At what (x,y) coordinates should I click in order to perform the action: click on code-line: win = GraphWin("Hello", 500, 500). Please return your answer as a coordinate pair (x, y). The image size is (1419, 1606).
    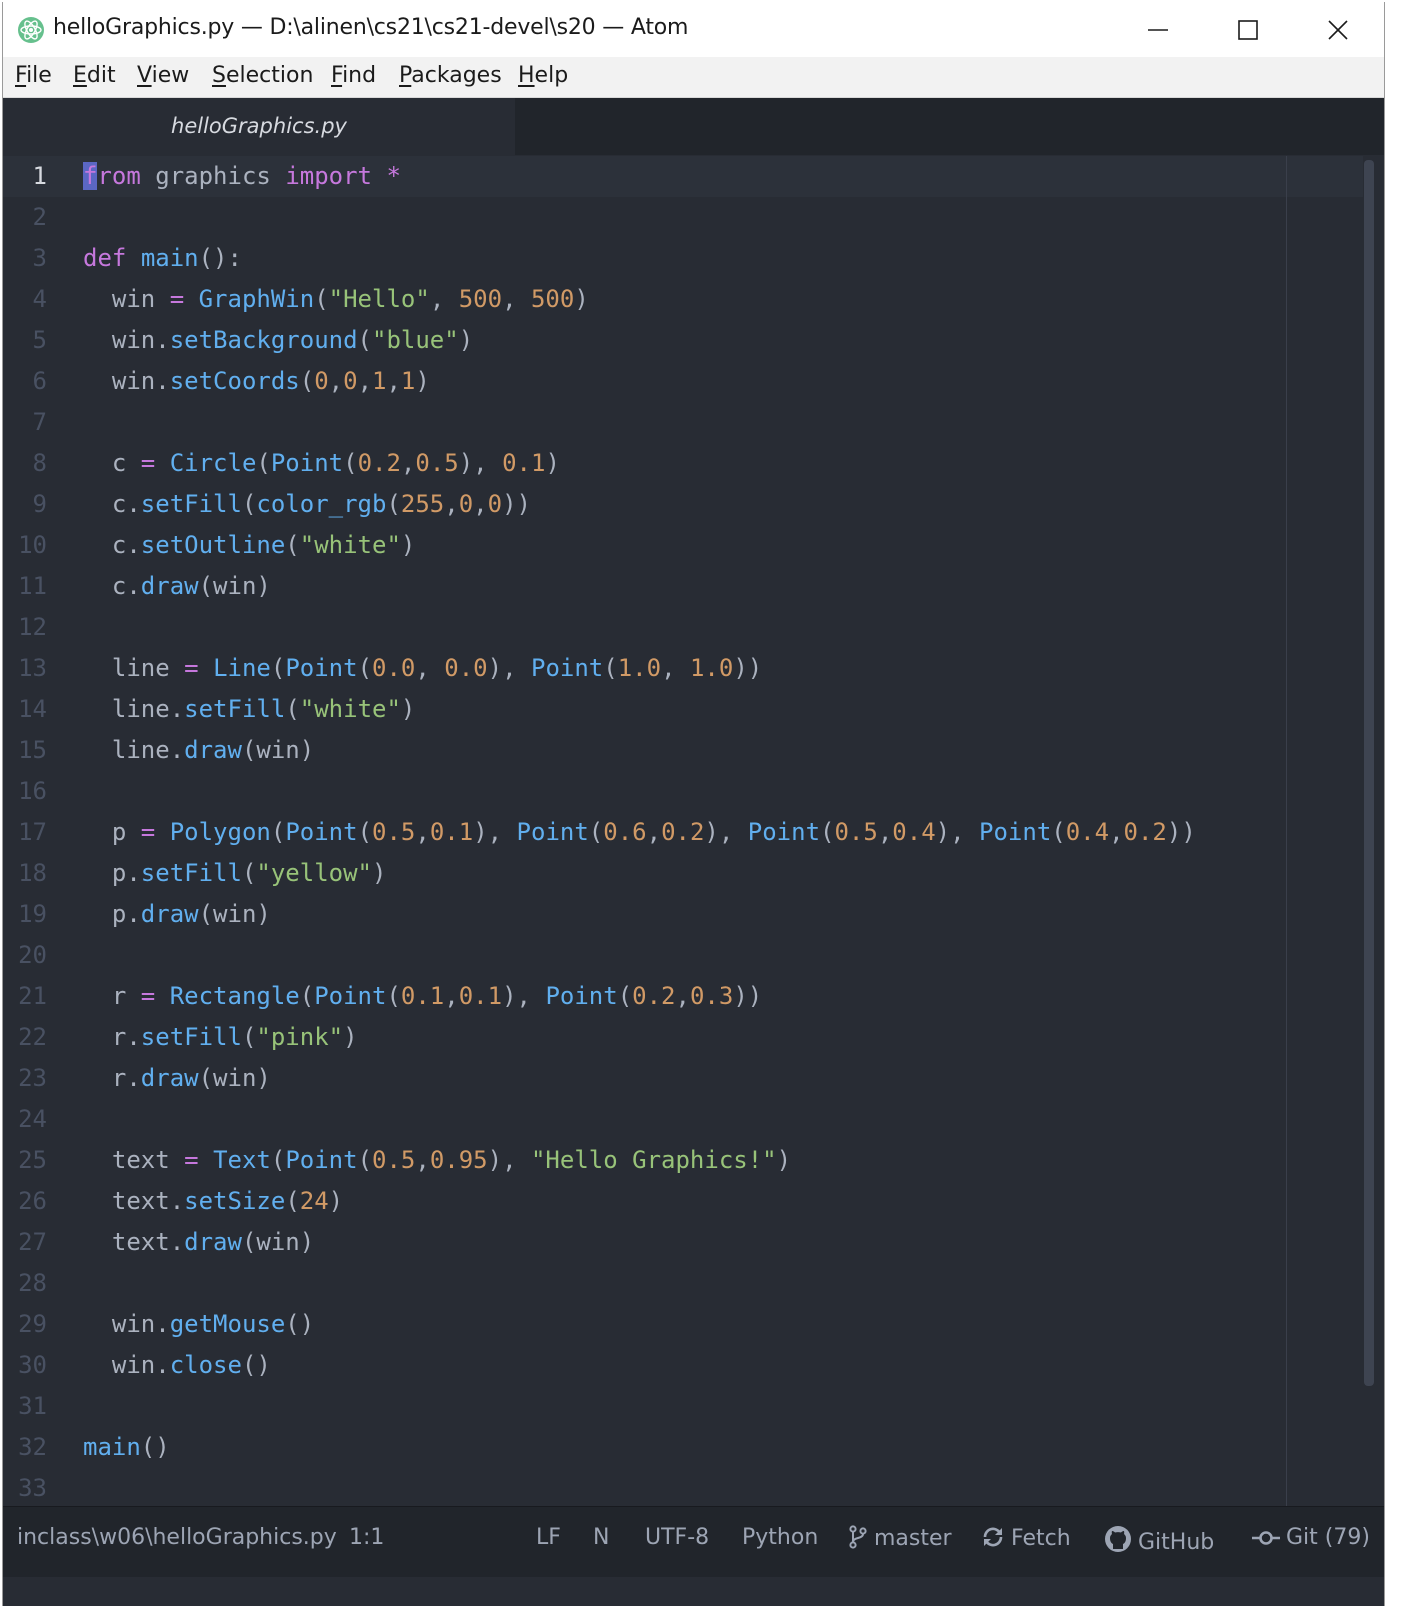
    Looking at the image, I should click on (336, 299).